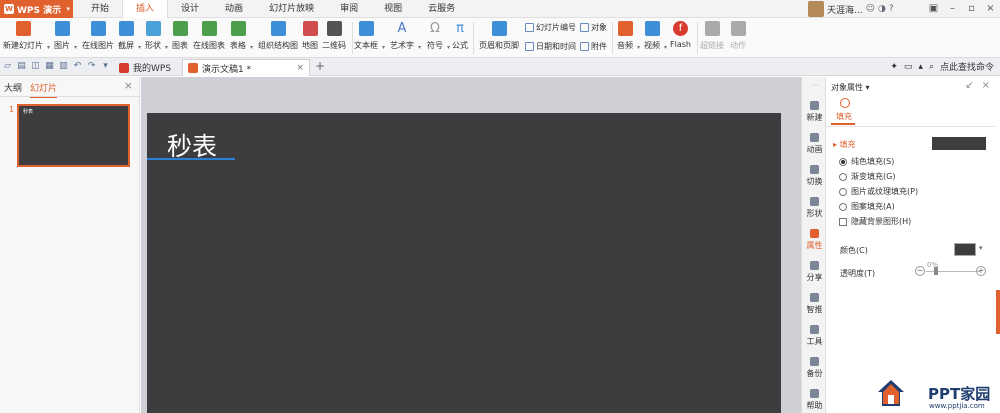 This screenshot has width=1000, height=413. I want to click on increase-icon: +, so click(981, 271).